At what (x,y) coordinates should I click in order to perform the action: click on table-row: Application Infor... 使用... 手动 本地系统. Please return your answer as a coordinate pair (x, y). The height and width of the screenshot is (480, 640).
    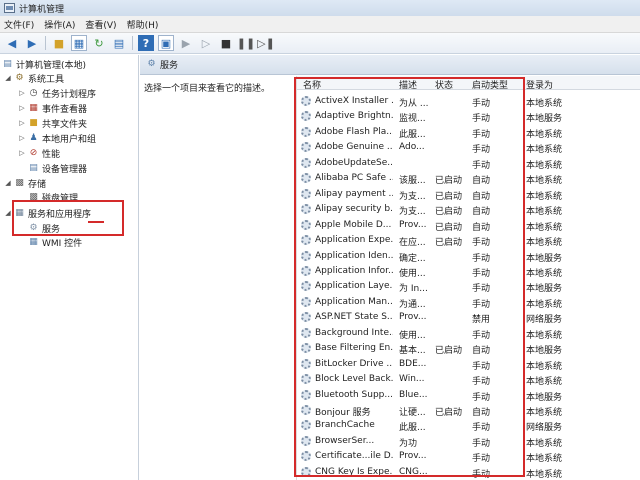
    Looking at the image, I should click on (468, 271).